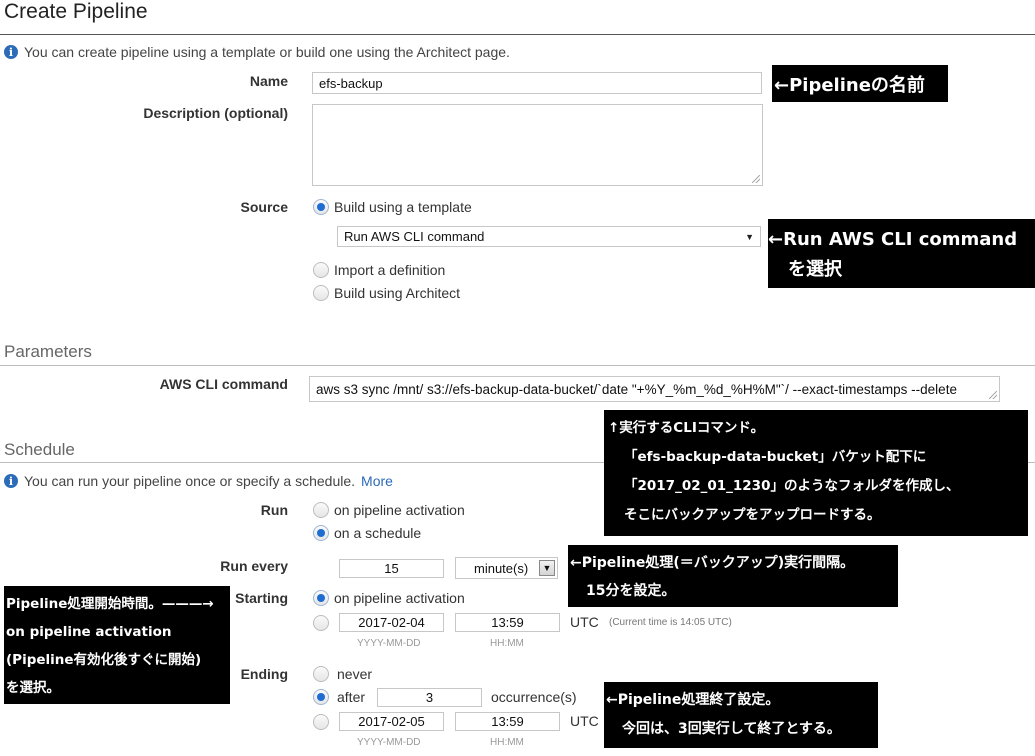  I want to click on schedule-heading: Schedule, so click(39, 449).